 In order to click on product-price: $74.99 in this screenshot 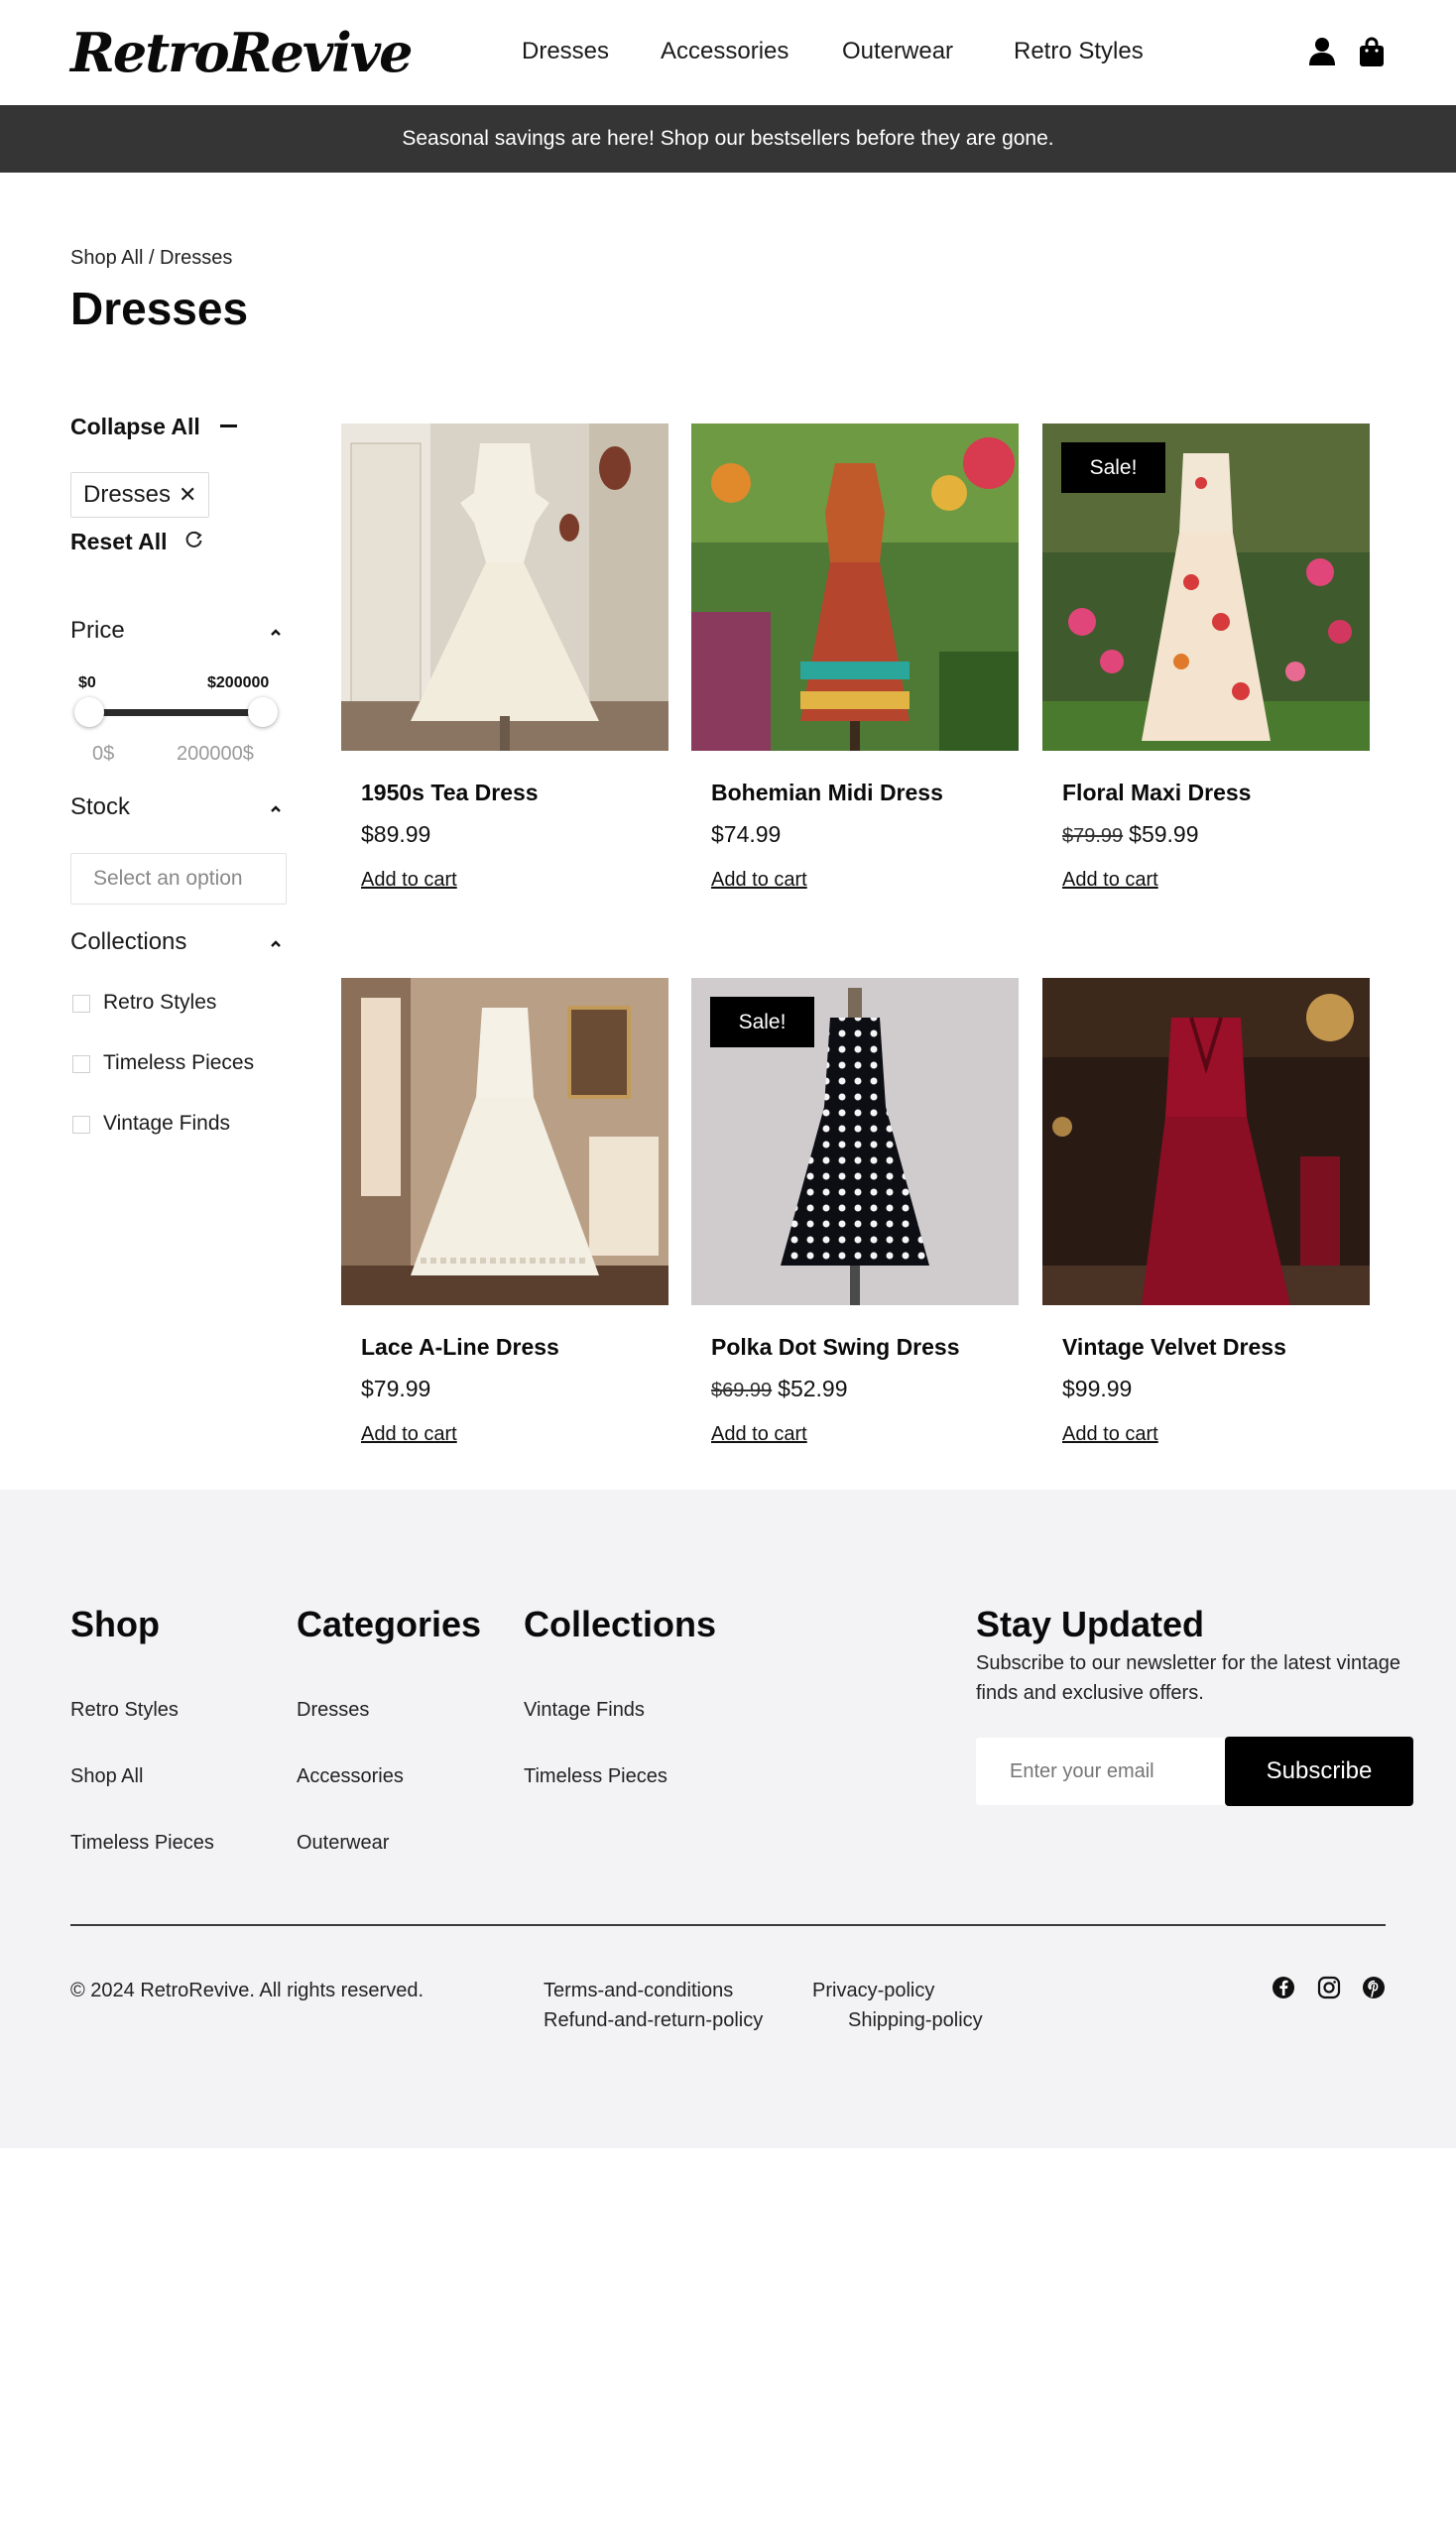, I will do `click(746, 834)`.